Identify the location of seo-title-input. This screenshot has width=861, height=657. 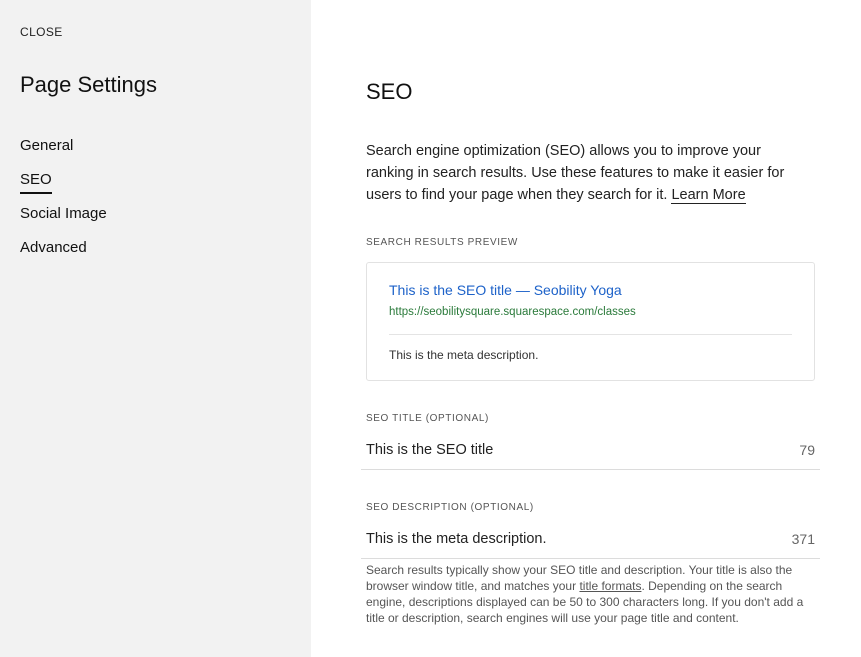
(566, 450).